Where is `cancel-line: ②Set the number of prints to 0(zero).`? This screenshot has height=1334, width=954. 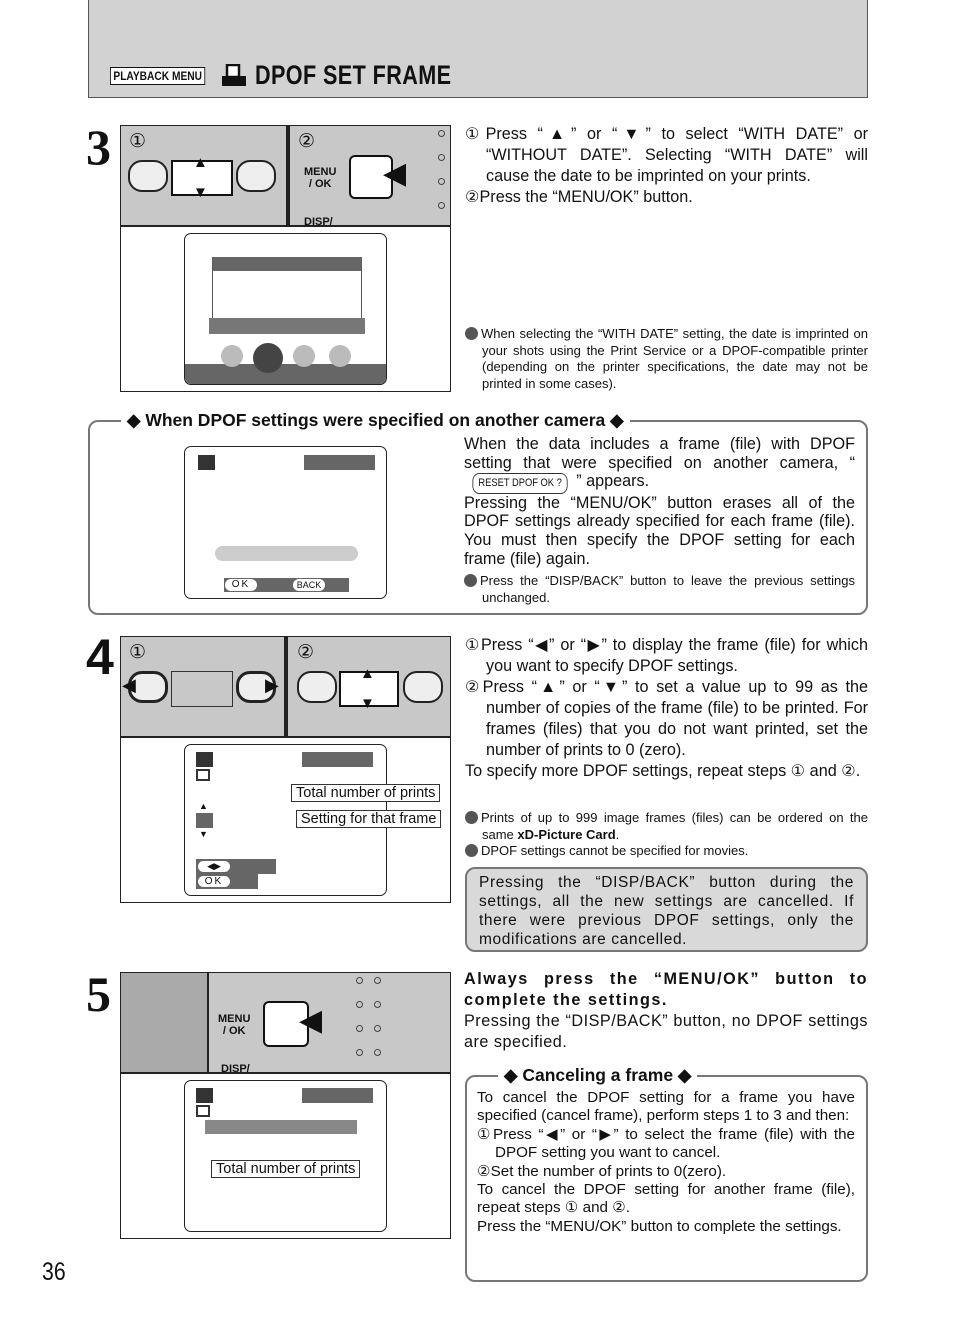
cancel-line: ②Set the number of prints to 0(zero). is located at coordinates (602, 1171).